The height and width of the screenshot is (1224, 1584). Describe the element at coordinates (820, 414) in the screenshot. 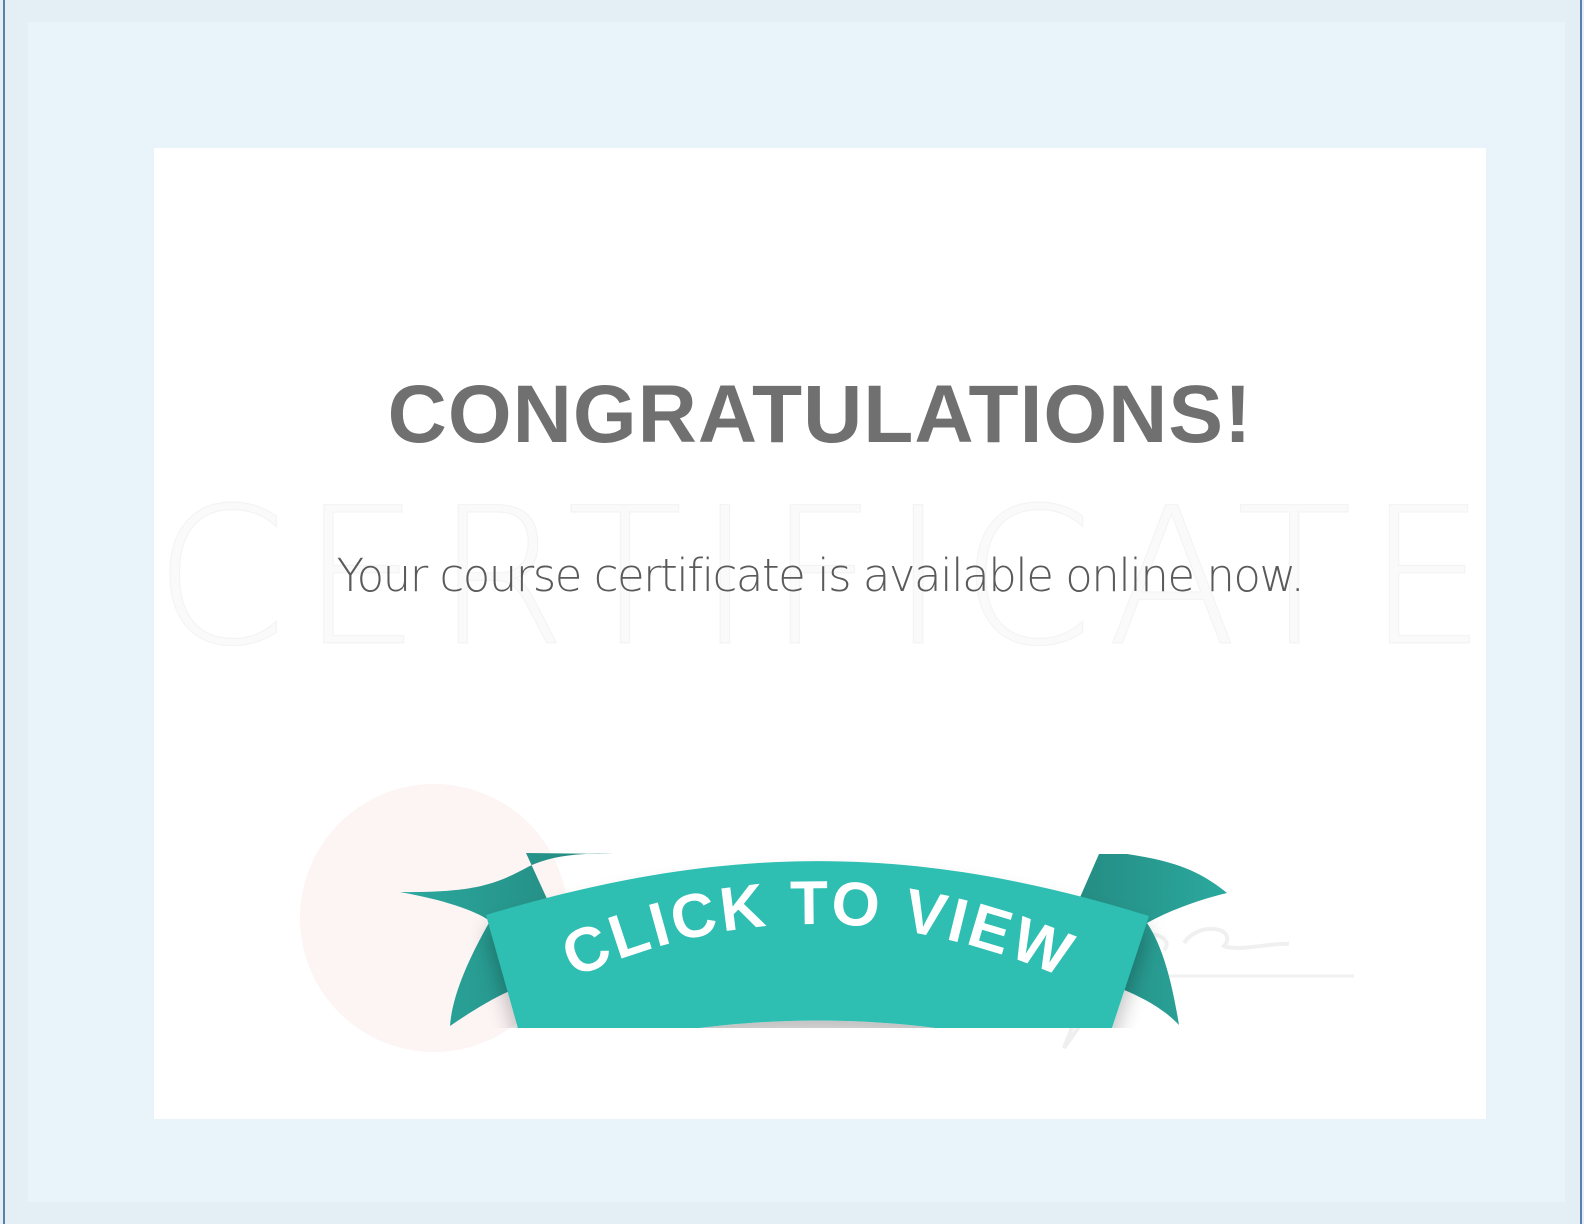

I see `page-title: CONGRATULATIONS!` at that location.